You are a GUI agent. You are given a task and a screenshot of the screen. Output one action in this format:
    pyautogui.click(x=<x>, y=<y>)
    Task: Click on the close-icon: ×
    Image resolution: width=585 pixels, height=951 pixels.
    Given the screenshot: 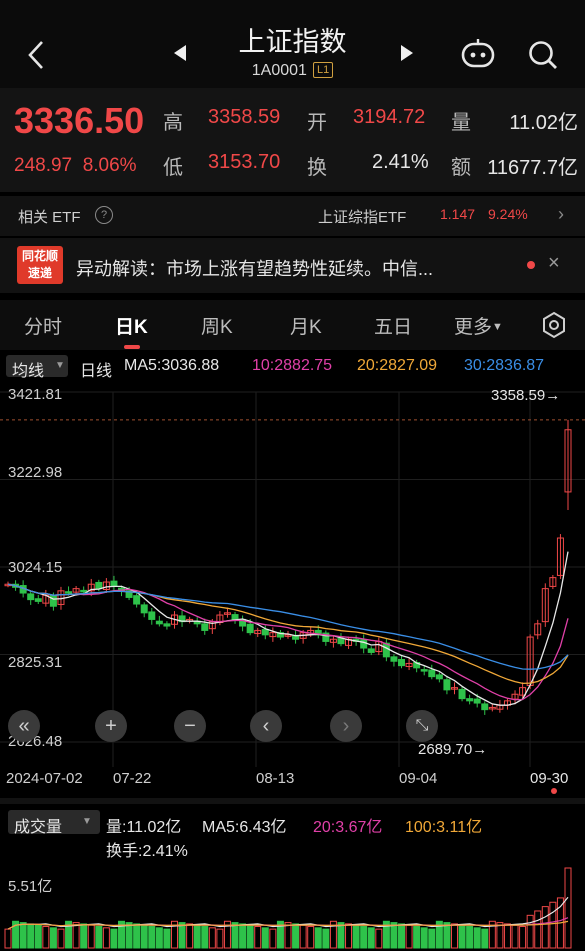 What is the action you would take?
    pyautogui.click(x=554, y=263)
    